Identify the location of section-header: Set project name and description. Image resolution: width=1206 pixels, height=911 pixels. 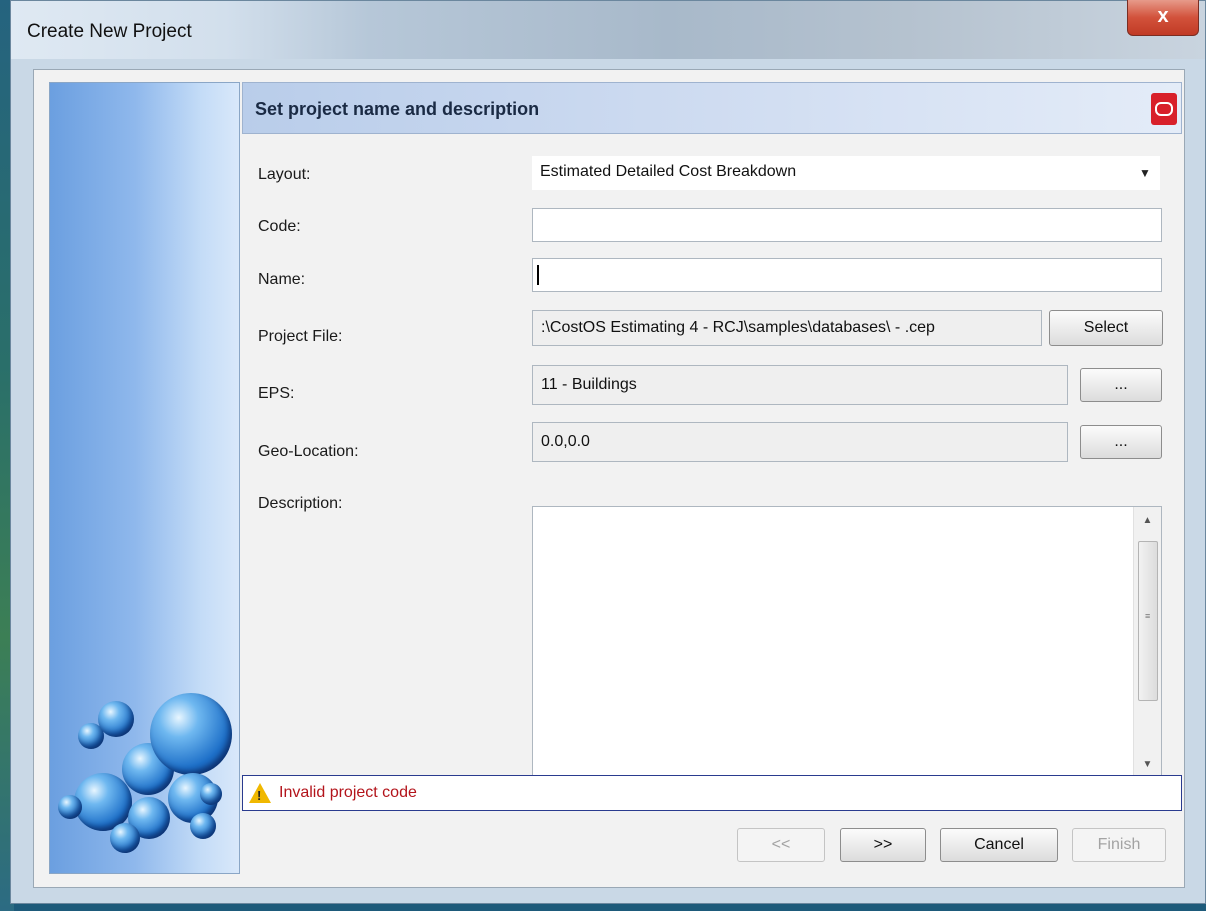
(712, 108).